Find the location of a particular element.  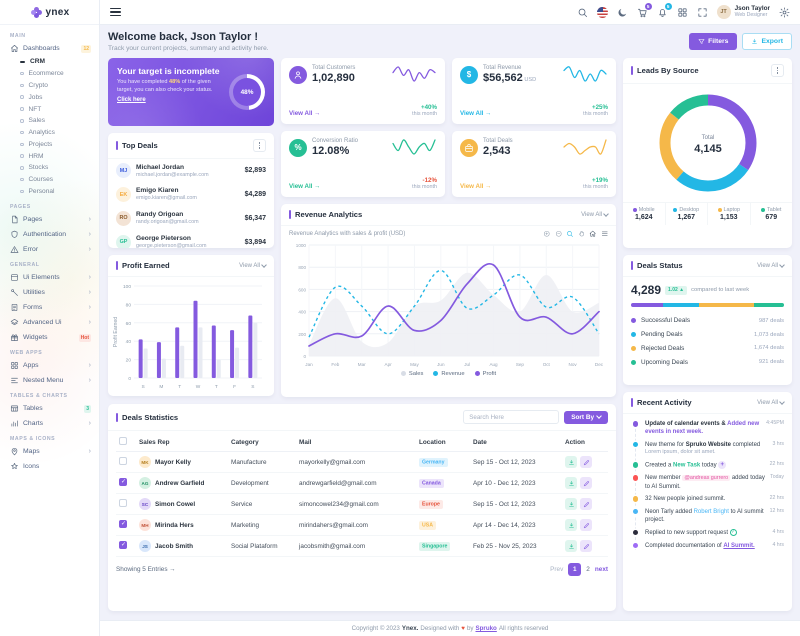

pagination-page-1: 1 is located at coordinates (575, 569).